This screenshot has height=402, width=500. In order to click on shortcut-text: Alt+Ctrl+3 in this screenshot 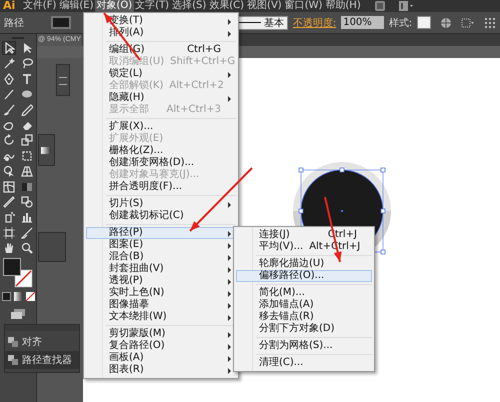, I will do `click(193, 110)`.